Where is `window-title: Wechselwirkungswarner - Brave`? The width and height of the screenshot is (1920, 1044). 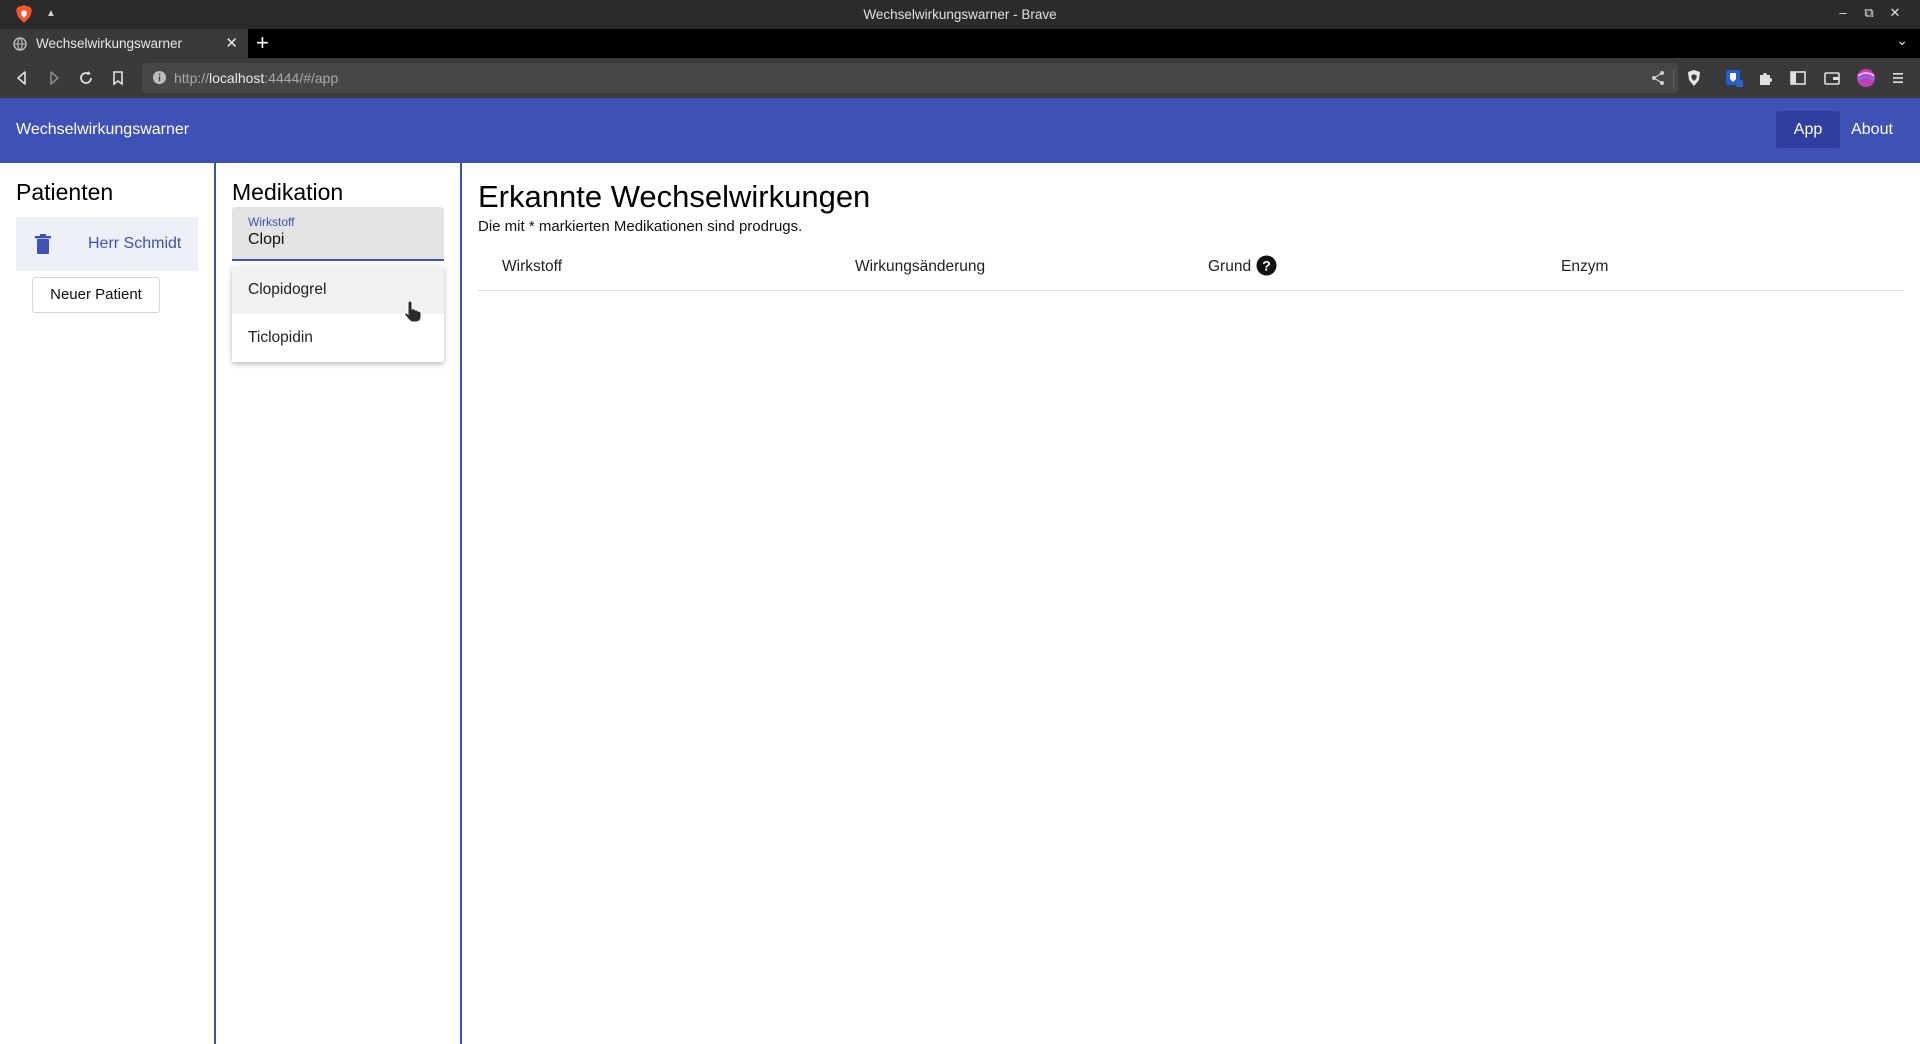 window-title: Wechselwirkungswarner - Brave is located at coordinates (960, 14).